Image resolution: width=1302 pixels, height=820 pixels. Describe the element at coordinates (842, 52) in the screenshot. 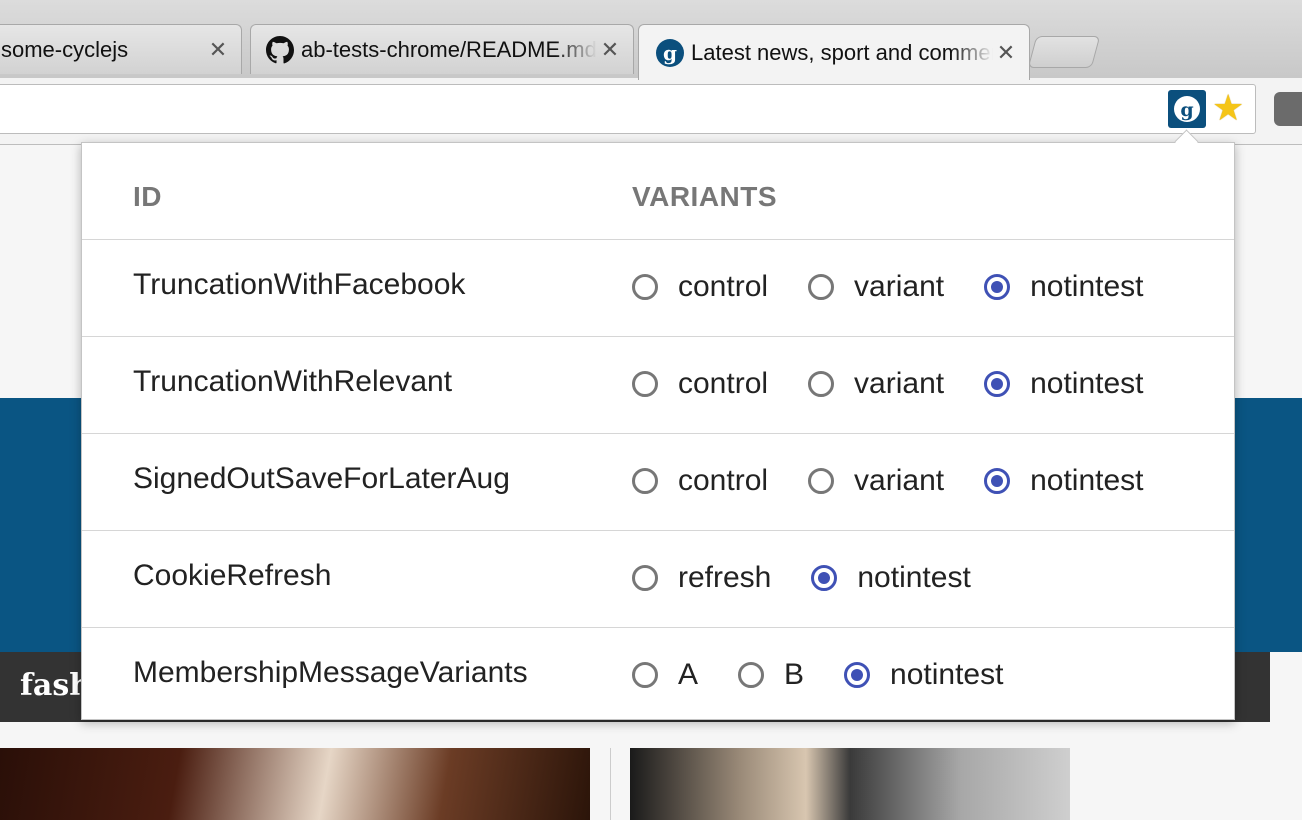

I see `tab-title: Latest news, sport and comment` at that location.